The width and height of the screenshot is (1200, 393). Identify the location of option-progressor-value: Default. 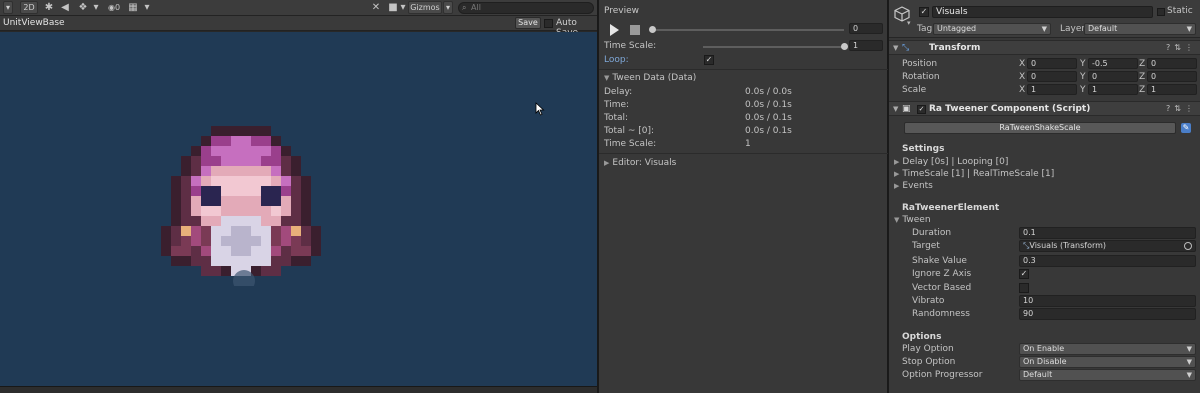
(1038, 374).